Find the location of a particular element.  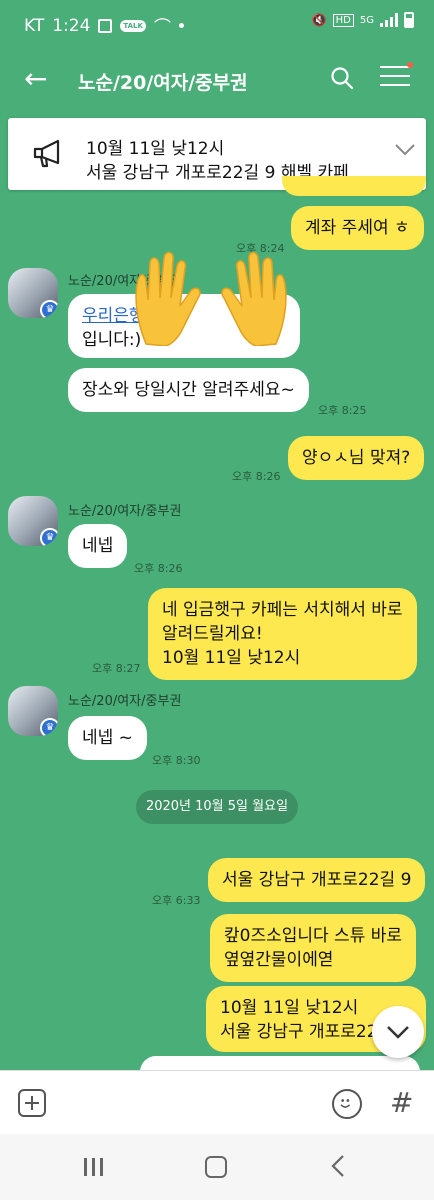

message-text: 캎0즈소입니다 스튜 바로 is located at coordinates (313, 936).